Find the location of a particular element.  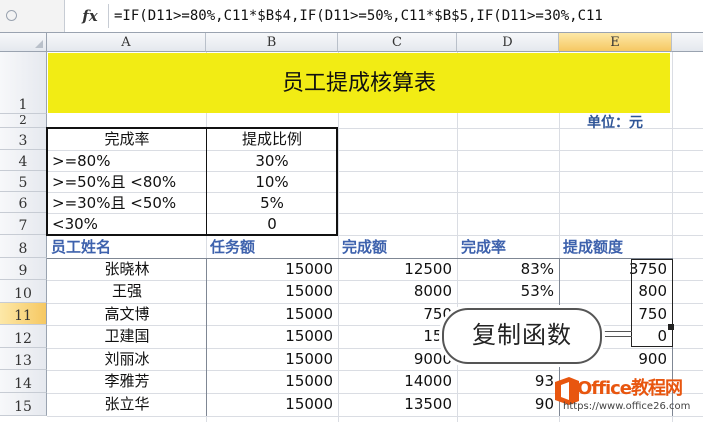

completed-cell: 14000 is located at coordinates (398, 381).